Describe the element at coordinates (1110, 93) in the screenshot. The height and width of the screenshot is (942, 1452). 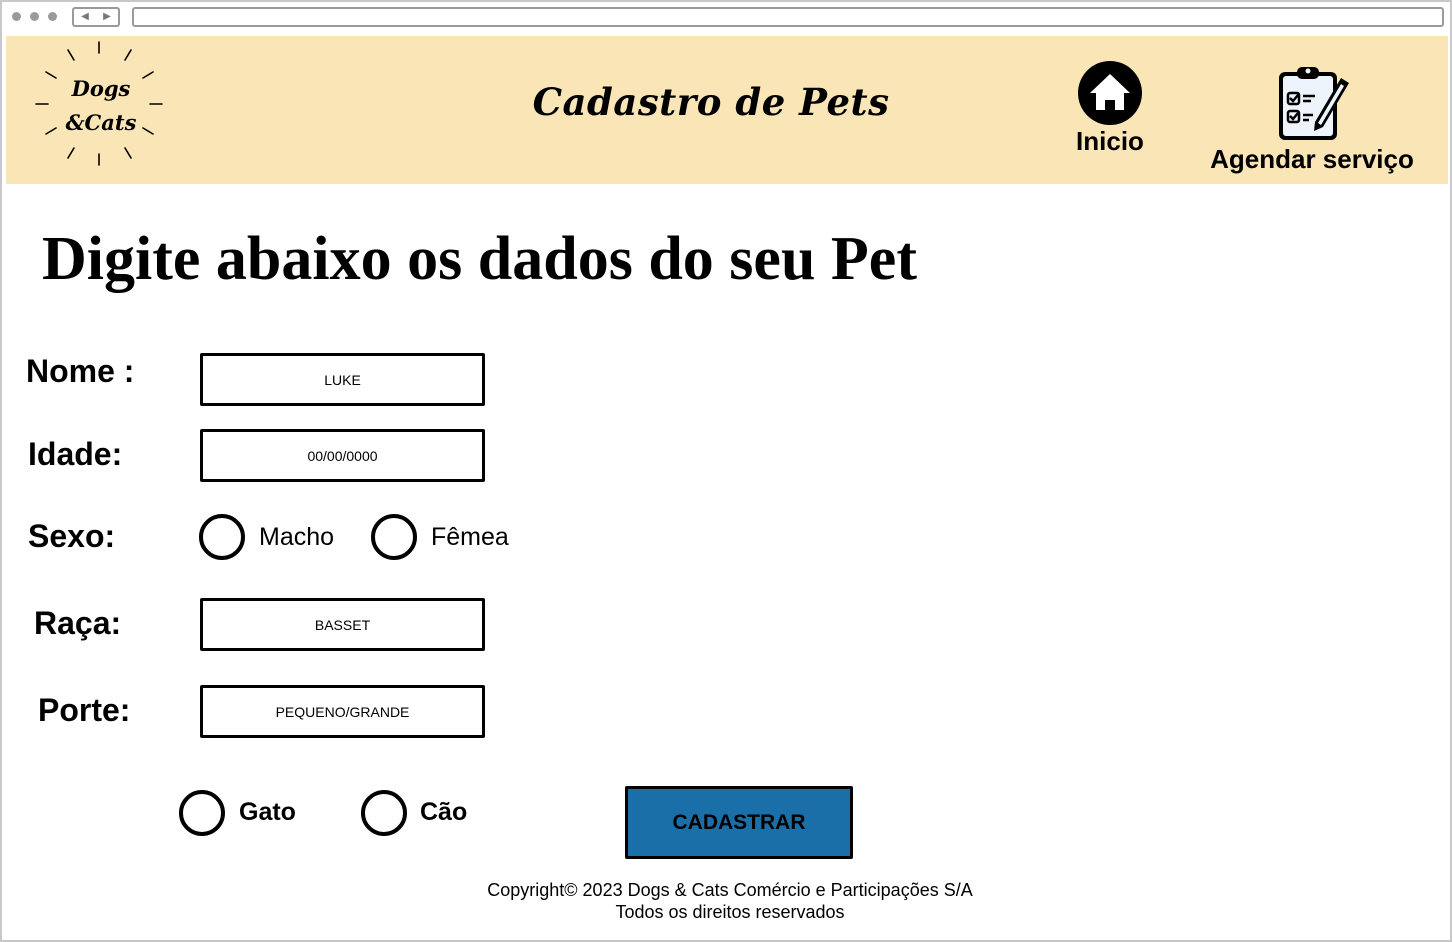
I see `home-icon` at that location.